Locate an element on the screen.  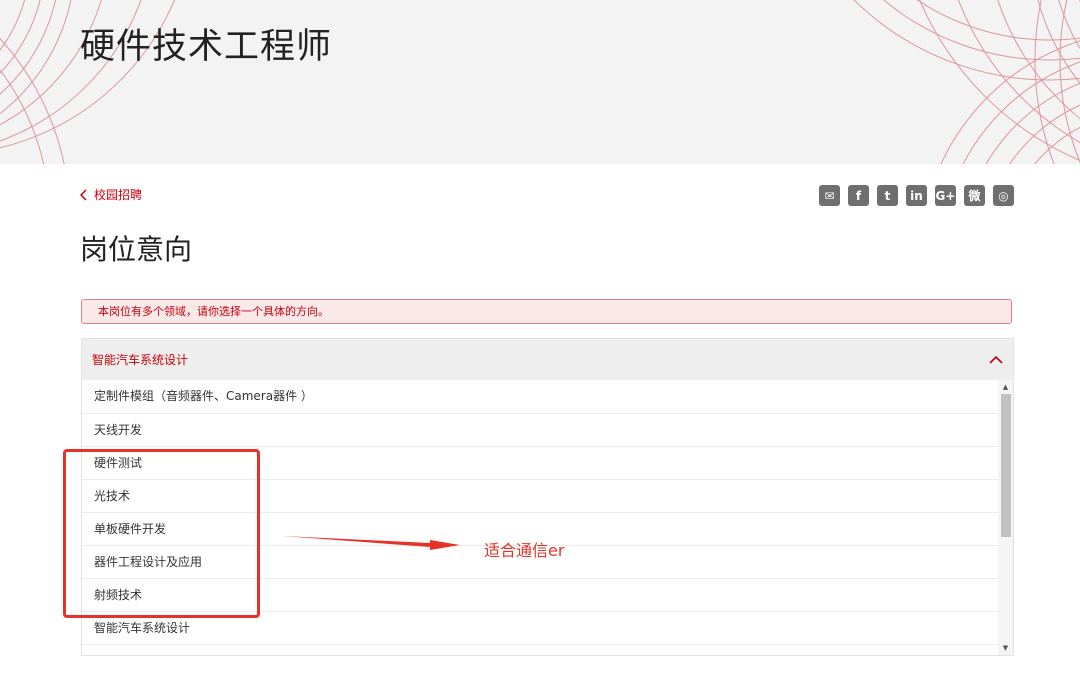
google-plus-glyph: G+ is located at coordinates (945, 195).